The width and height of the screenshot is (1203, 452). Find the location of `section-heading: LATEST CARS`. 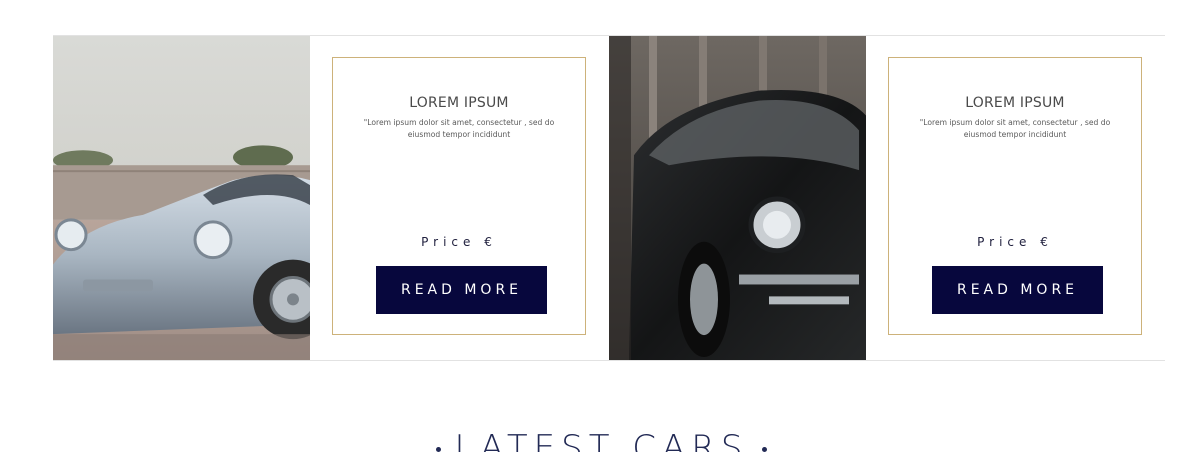

section-heading: LATEST CARS is located at coordinates (601, 440).